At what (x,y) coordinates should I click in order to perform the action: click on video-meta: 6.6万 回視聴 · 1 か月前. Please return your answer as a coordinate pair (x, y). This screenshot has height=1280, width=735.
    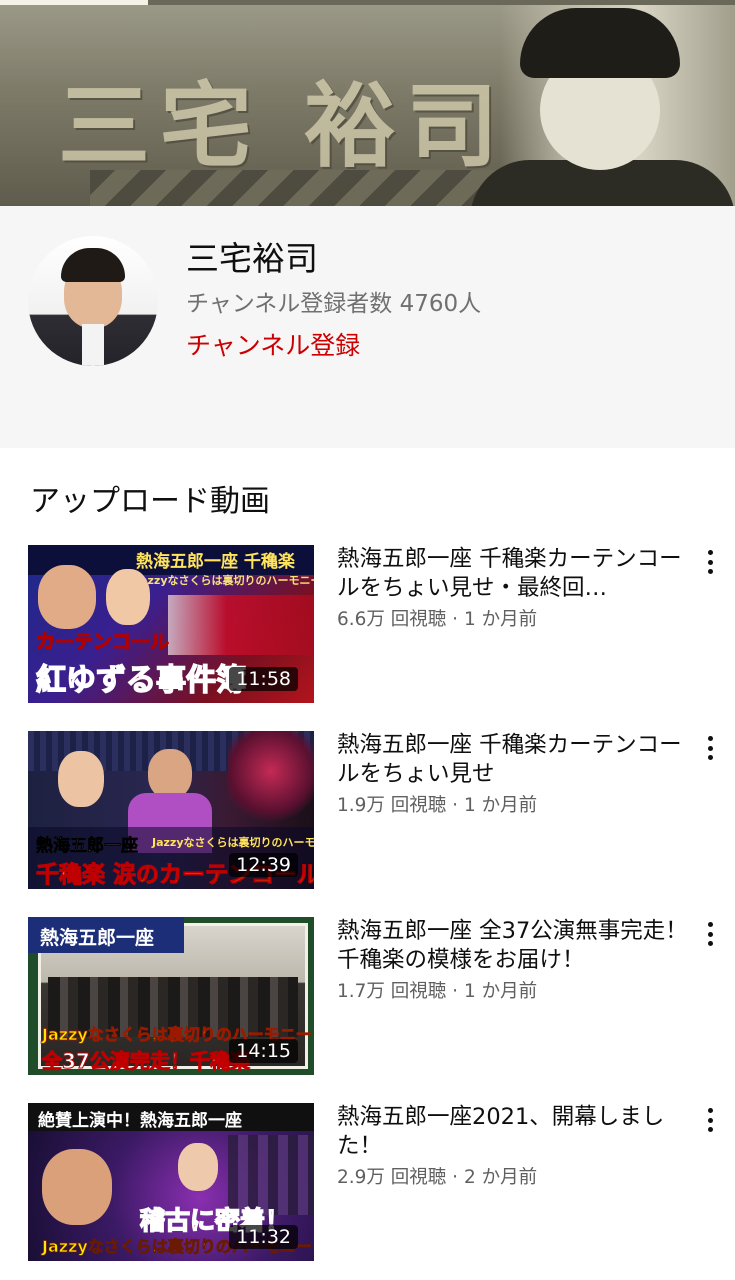
    Looking at the image, I should click on (437, 619).